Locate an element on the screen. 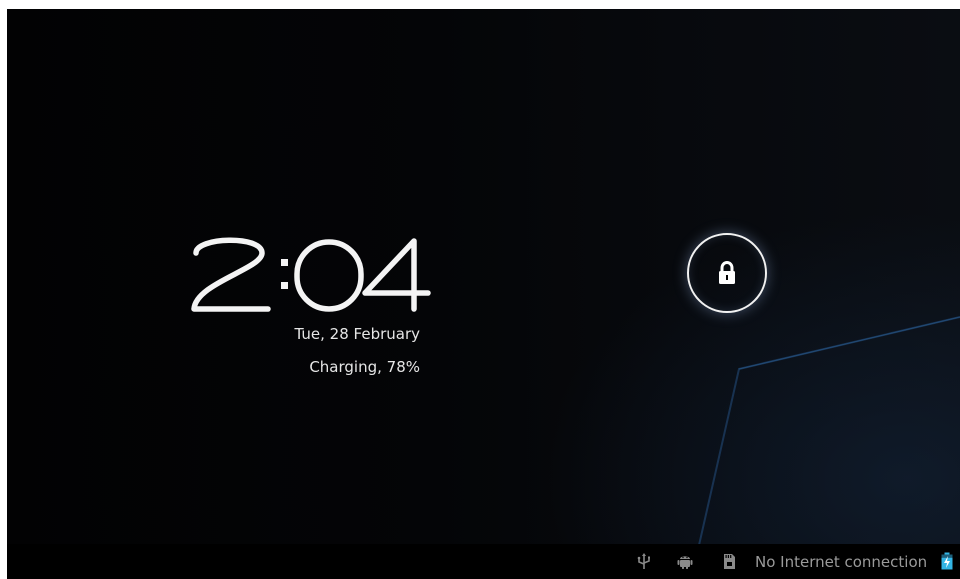  network-status-text: No Internet connection is located at coordinates (841, 562).